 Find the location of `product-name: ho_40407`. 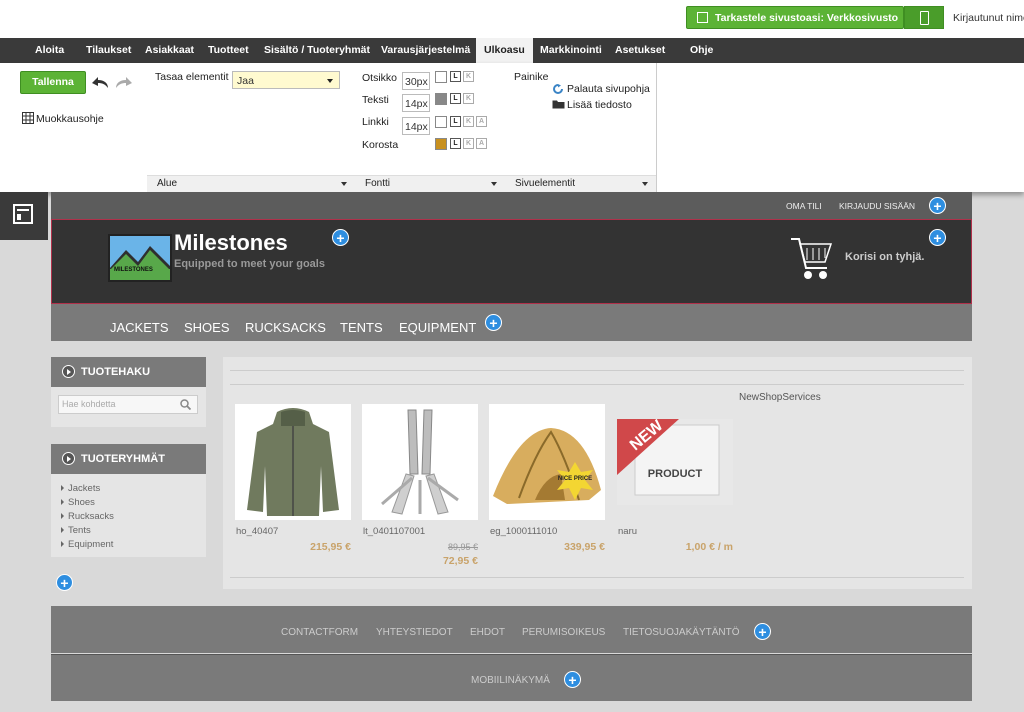

product-name: ho_40407 is located at coordinates (257, 531).